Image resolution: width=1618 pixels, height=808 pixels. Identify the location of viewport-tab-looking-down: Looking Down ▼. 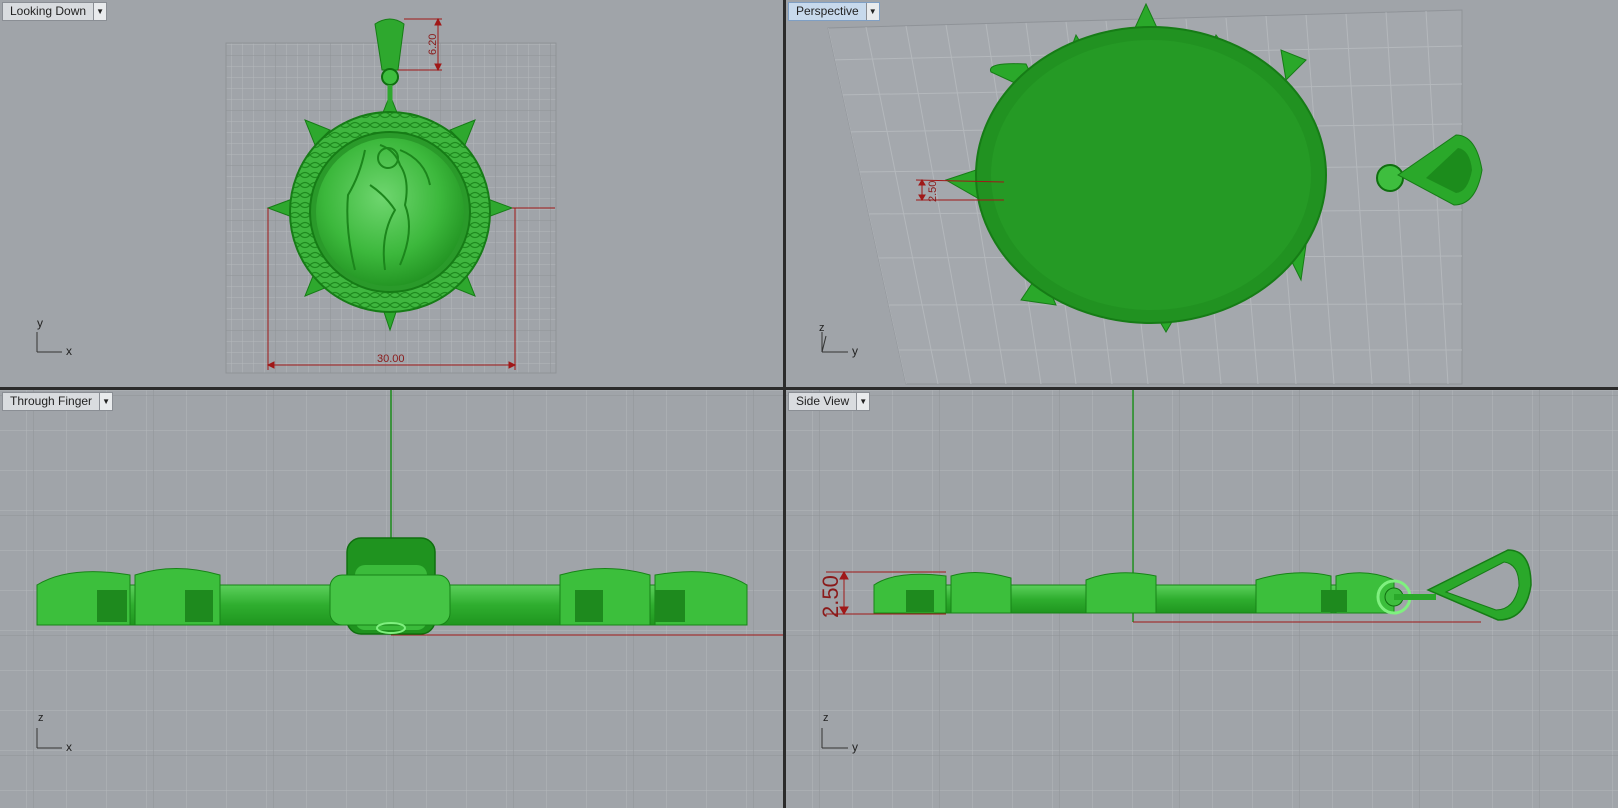
(55, 11).